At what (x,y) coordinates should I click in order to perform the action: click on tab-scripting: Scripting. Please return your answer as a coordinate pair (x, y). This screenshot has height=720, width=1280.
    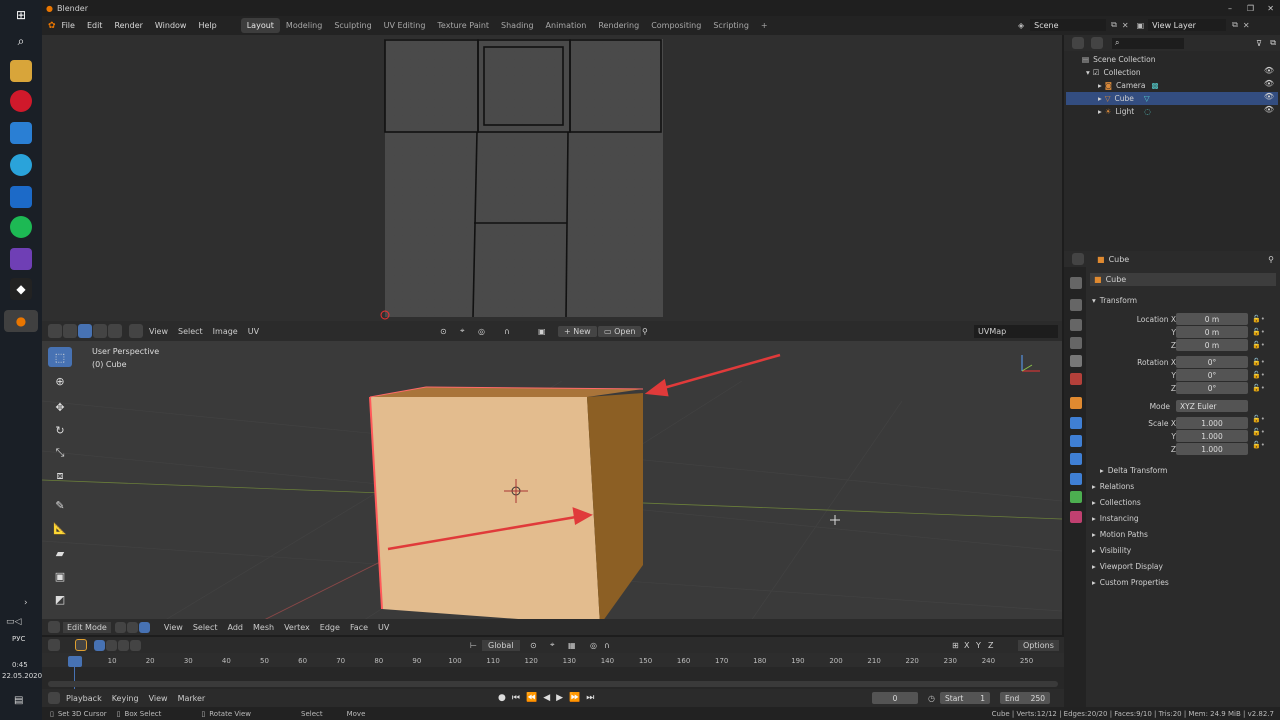
    Looking at the image, I should click on (731, 25).